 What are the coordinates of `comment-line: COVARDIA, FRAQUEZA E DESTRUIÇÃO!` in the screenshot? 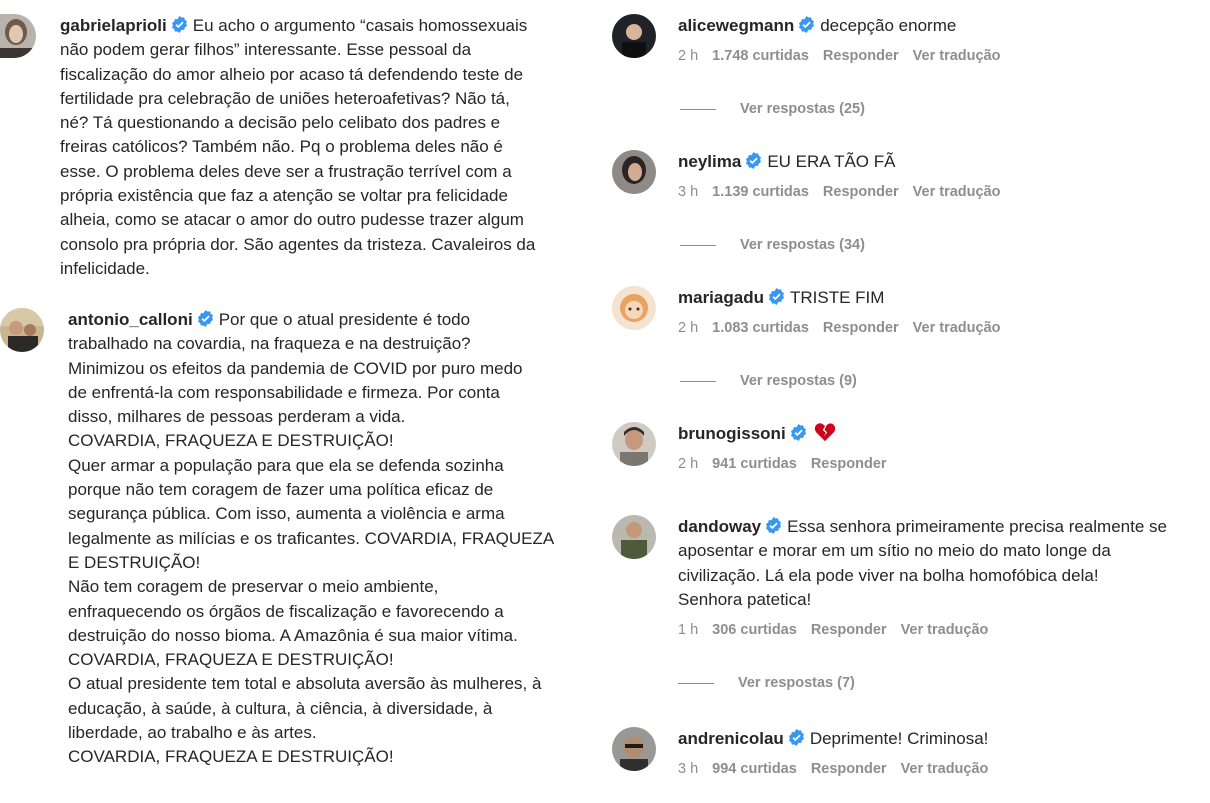 It's located at (231, 441).